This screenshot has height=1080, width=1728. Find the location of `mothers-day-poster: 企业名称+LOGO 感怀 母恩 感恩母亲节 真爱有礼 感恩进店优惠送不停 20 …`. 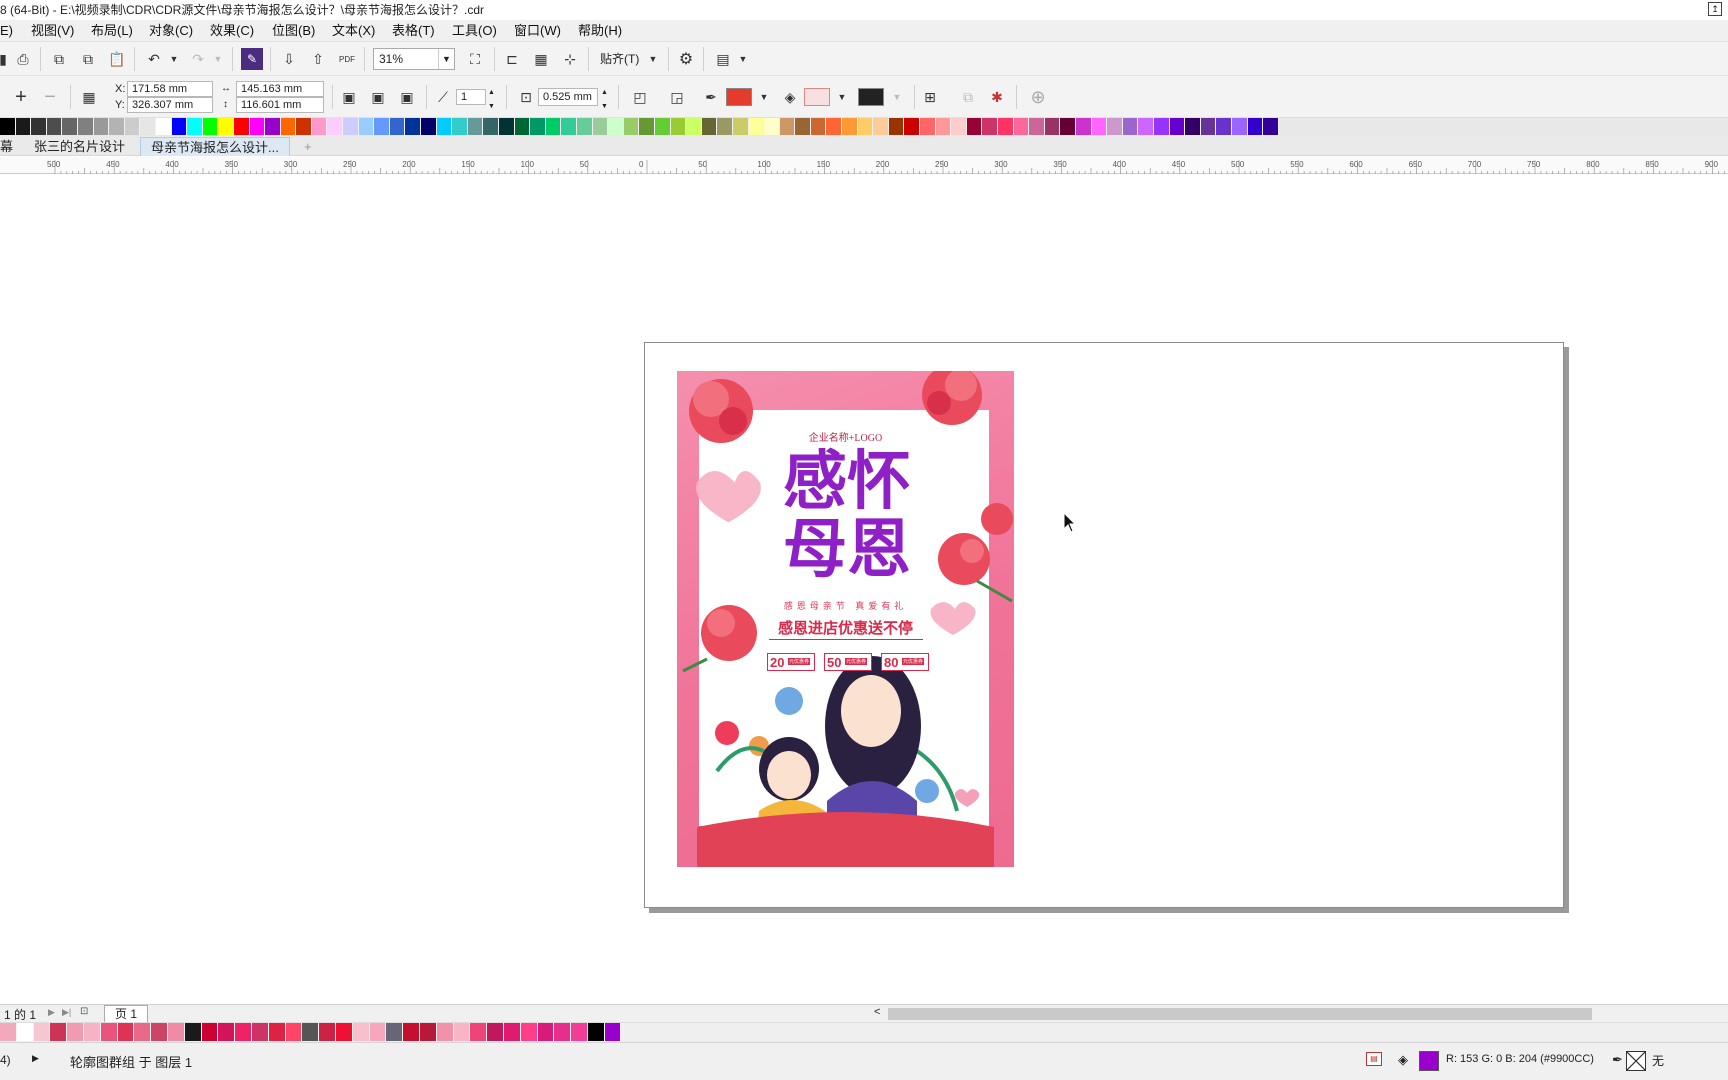

mothers-day-poster: 企业名称+LOGO 感怀 母恩 感恩母亲节 真爱有礼 感恩进店优惠送不停 20 … is located at coordinates (845, 619).